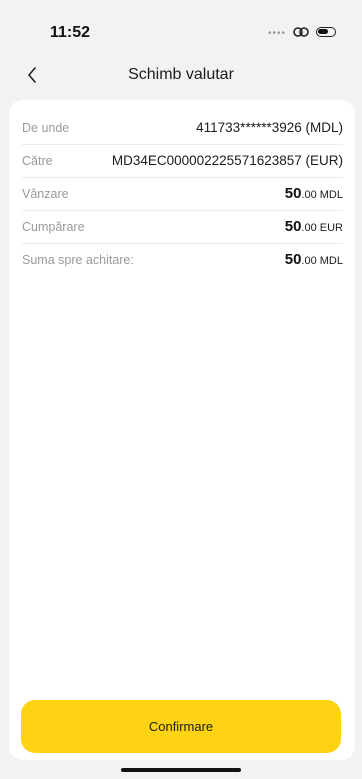 This screenshot has height=779, width=362. Describe the element at coordinates (46, 127) in the screenshot. I see `detail-label: De unde` at that location.